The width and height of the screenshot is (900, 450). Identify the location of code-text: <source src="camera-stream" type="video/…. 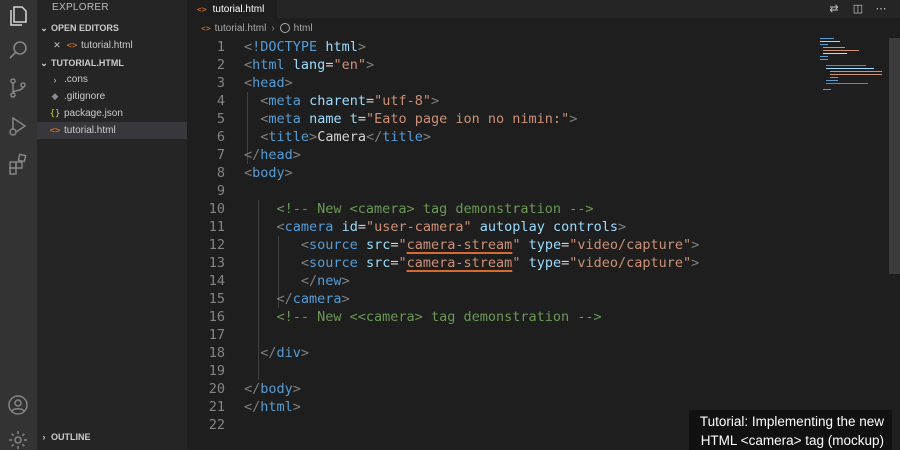
(471, 263).